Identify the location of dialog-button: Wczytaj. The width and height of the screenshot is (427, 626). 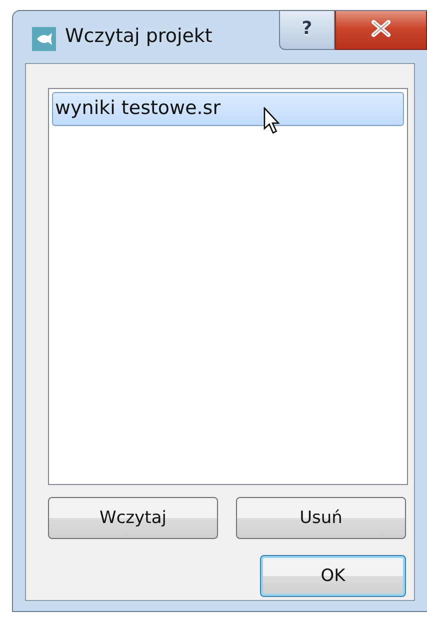
(133, 518).